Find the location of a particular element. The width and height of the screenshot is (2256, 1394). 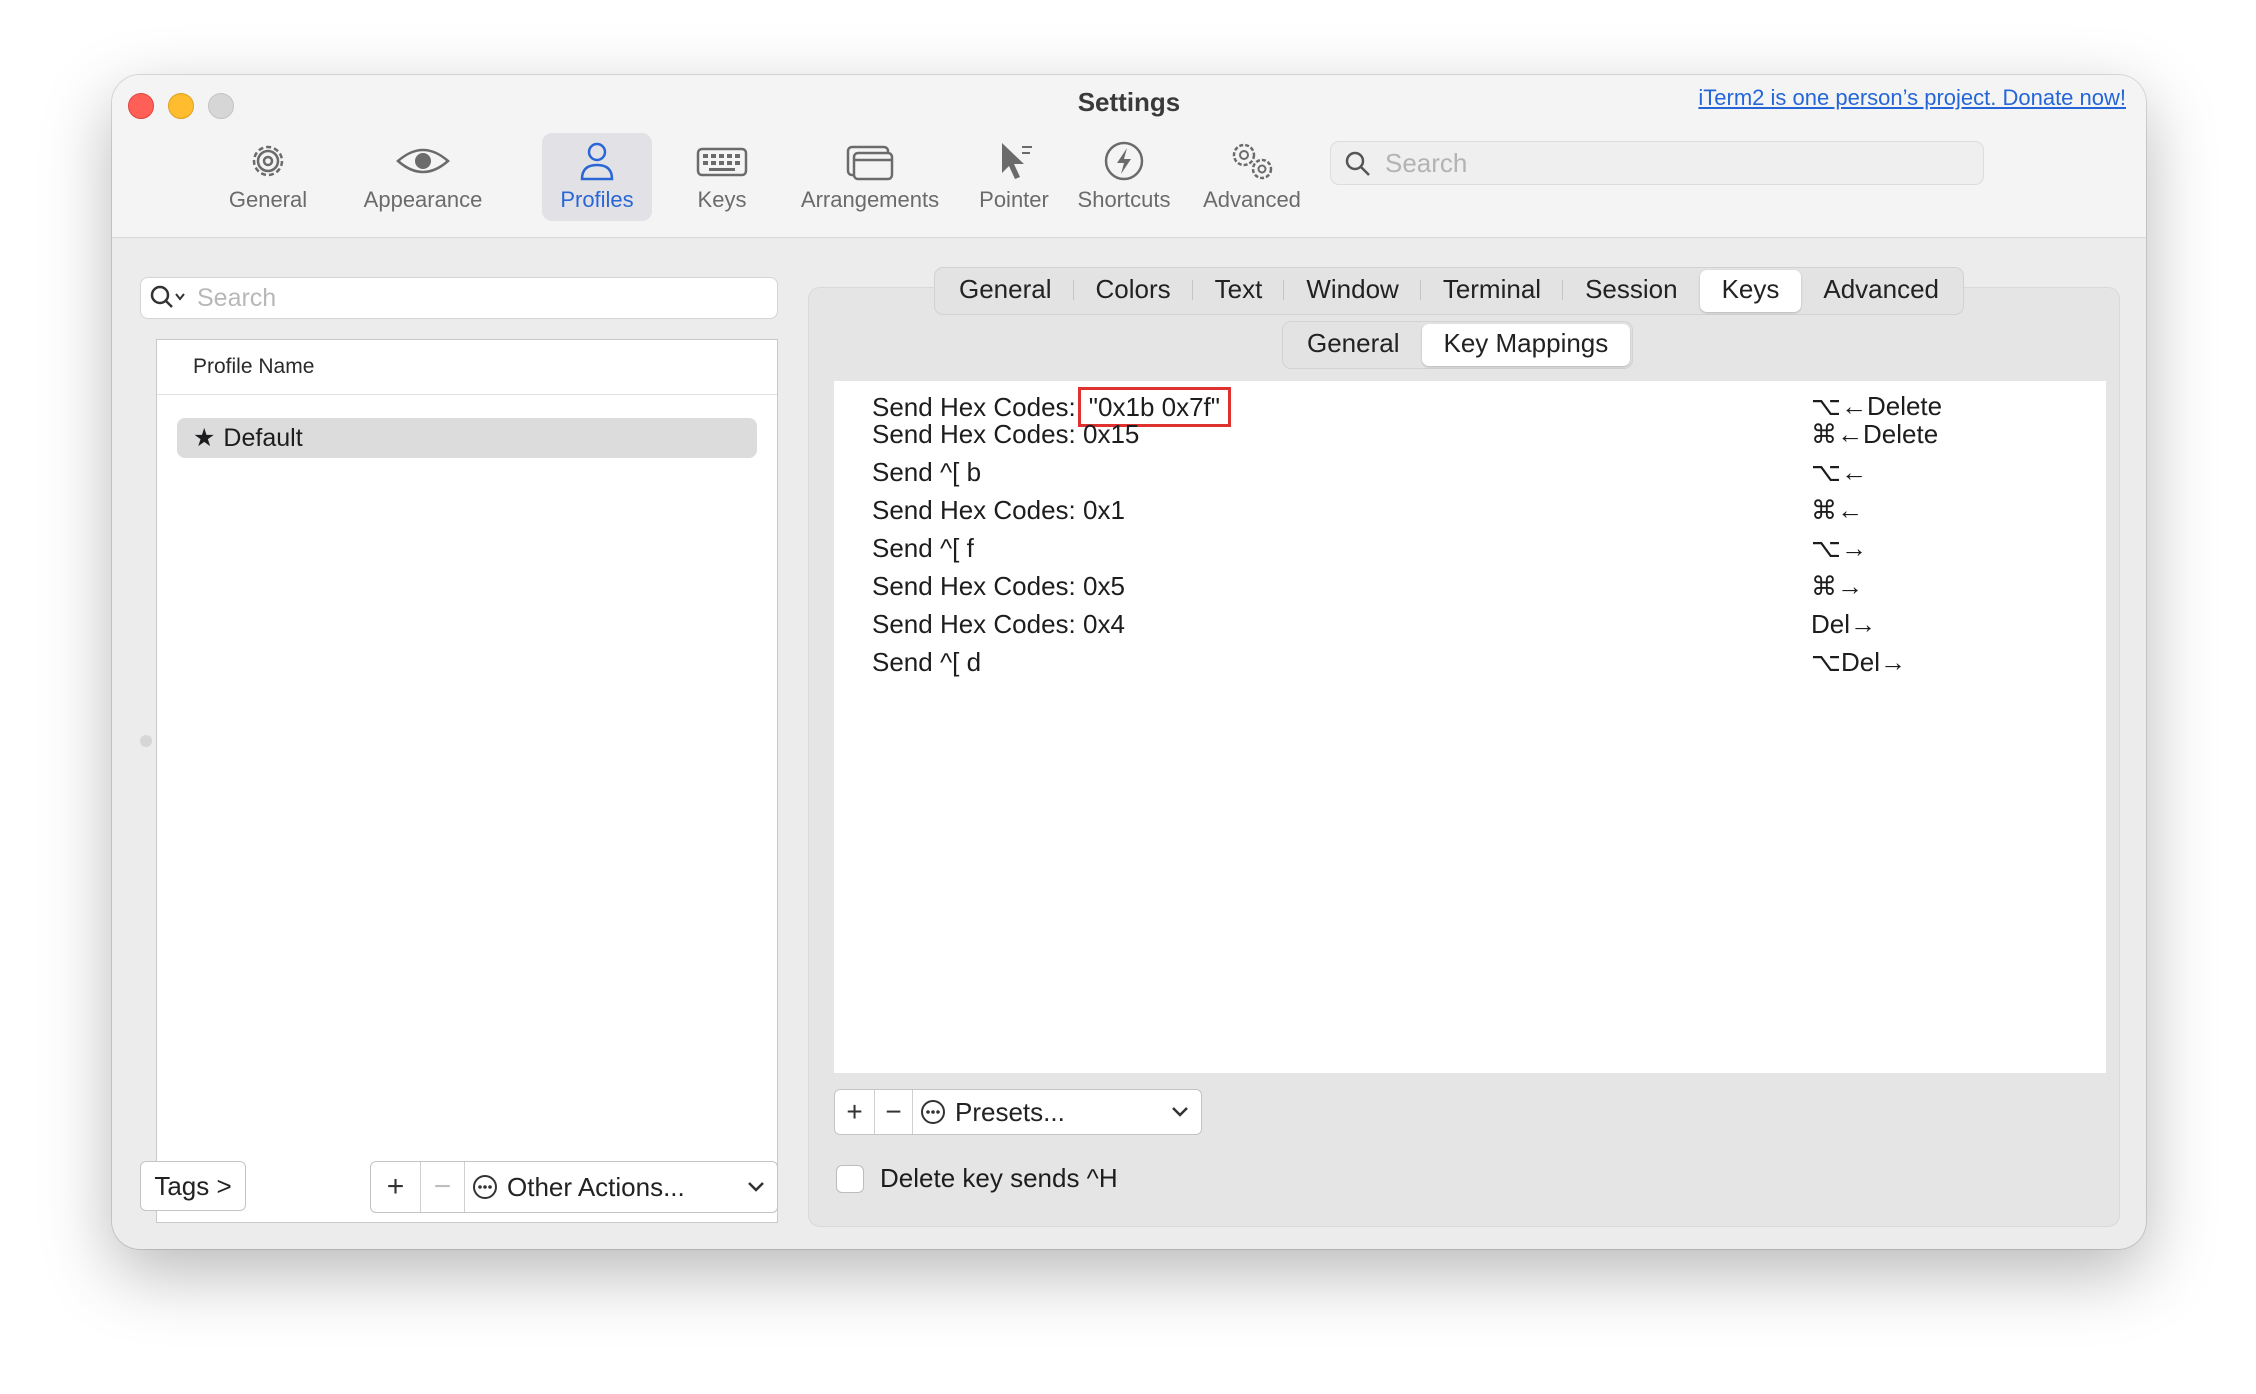

tags-button: Tags > is located at coordinates (193, 1186).